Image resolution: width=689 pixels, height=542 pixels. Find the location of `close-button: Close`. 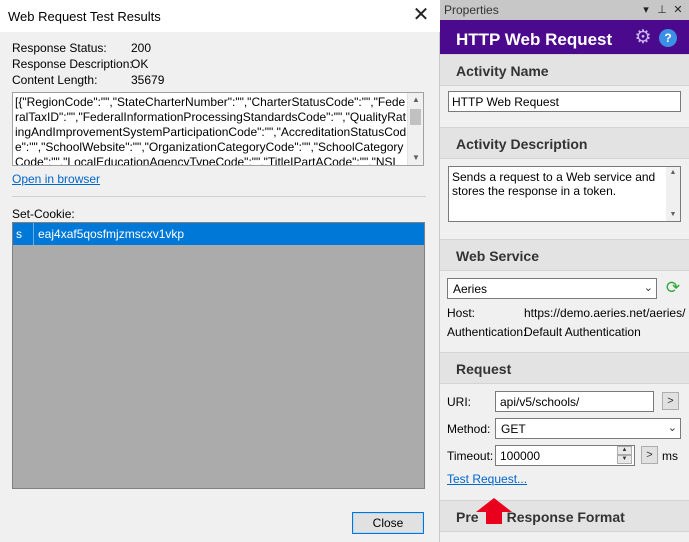

close-button: Close is located at coordinates (388, 523).